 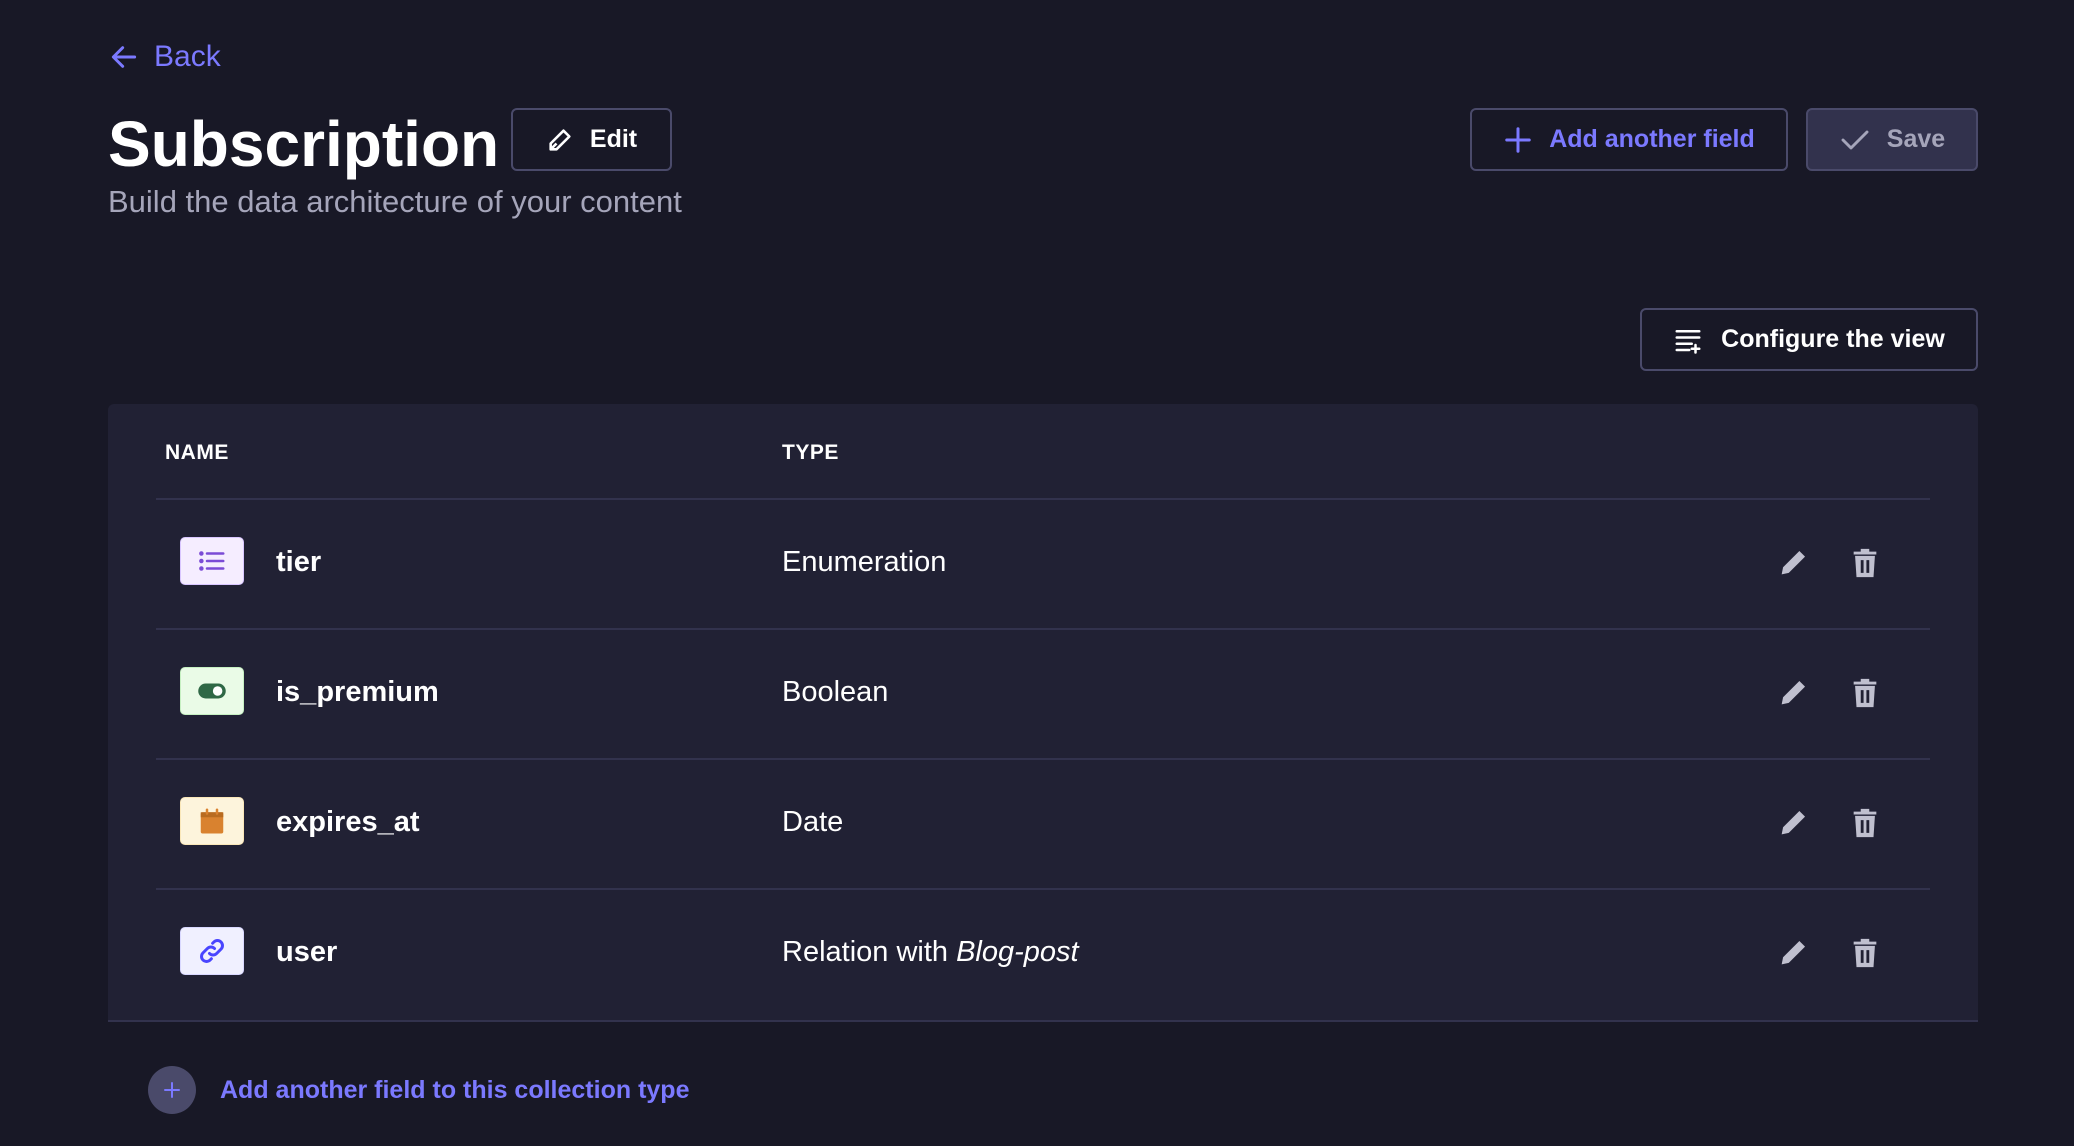 I want to click on enumeration-icon, so click(x=212, y=561).